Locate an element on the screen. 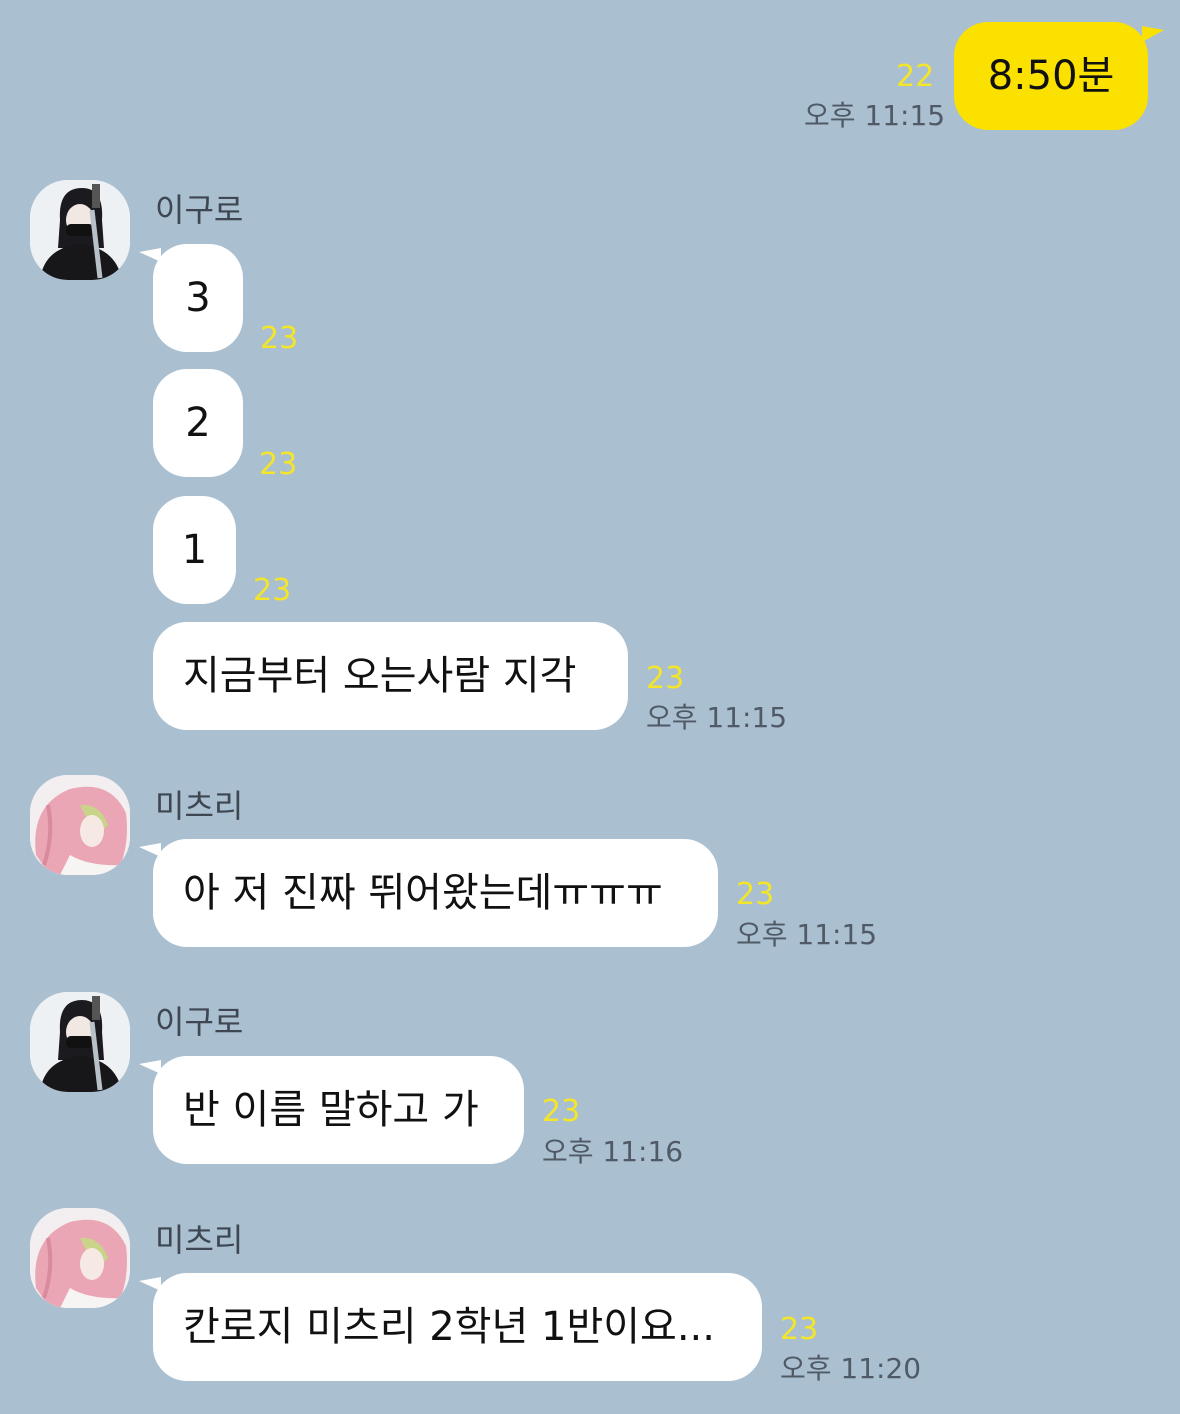  message-time: 오후 11:20 is located at coordinates (851, 1368).